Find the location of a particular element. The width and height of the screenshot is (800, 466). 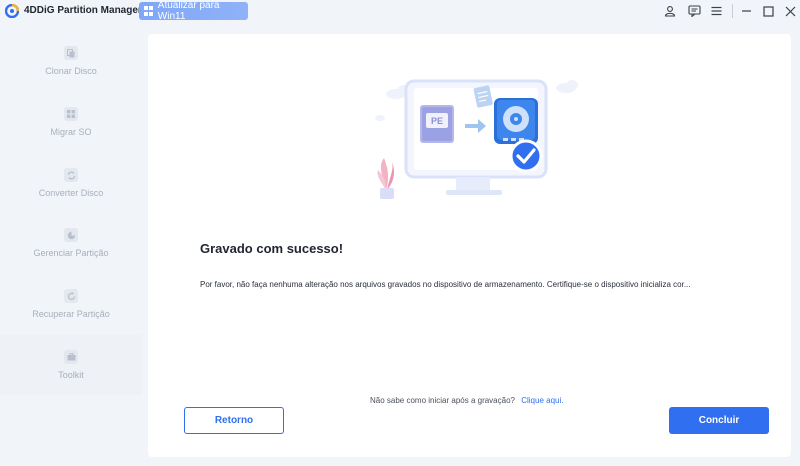

close-icon is located at coordinates (790, 11).